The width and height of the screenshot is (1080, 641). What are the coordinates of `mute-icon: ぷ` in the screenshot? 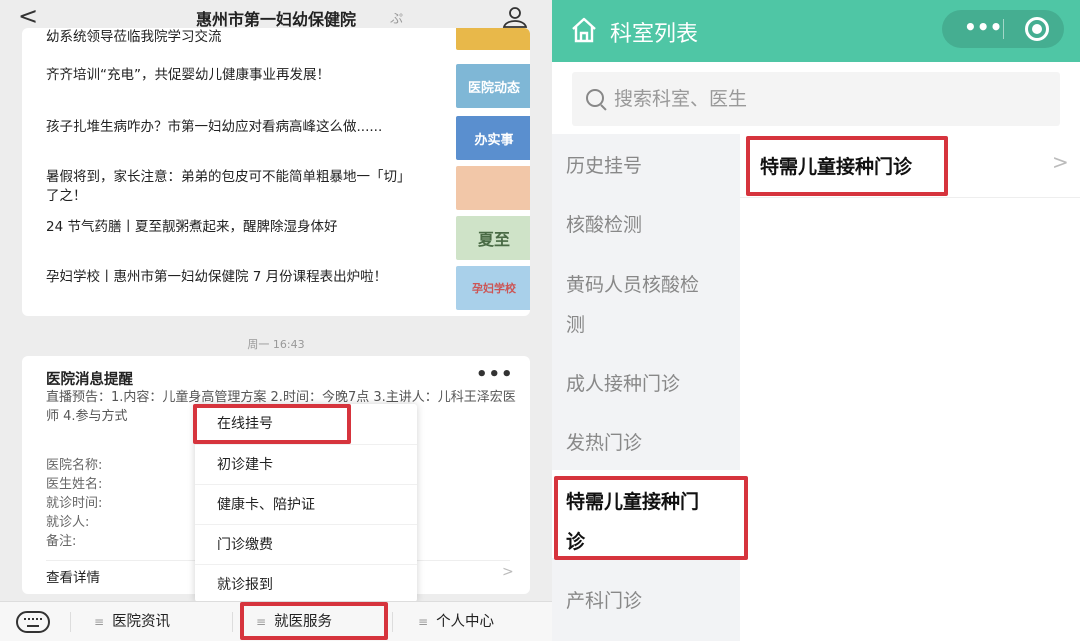 It's located at (397, 19).